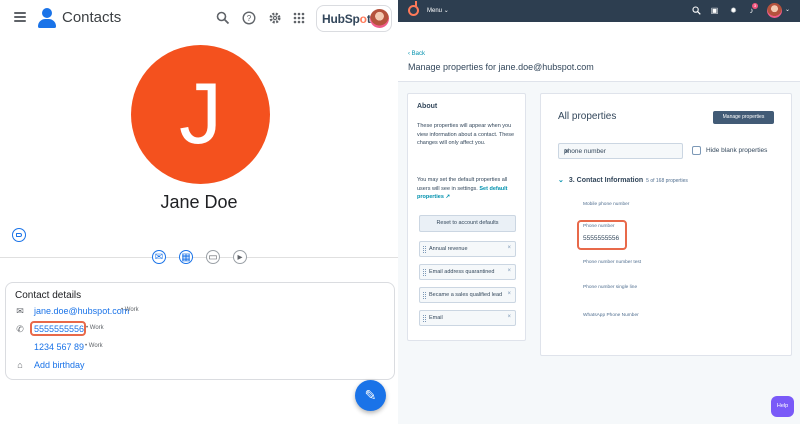 This screenshot has height=424, width=800. Describe the element at coordinates (737, 150) in the screenshot. I see `hide-blank-label: Hide blank properties` at that location.